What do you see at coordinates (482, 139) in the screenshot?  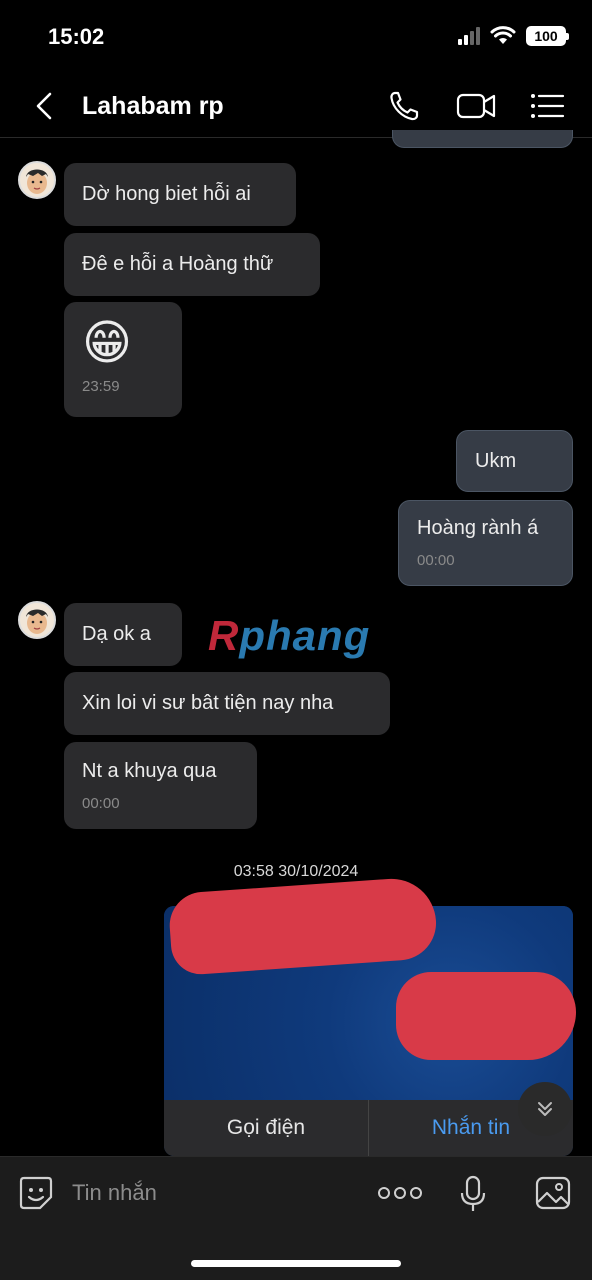 I see `previous-message-bubble` at bounding box center [482, 139].